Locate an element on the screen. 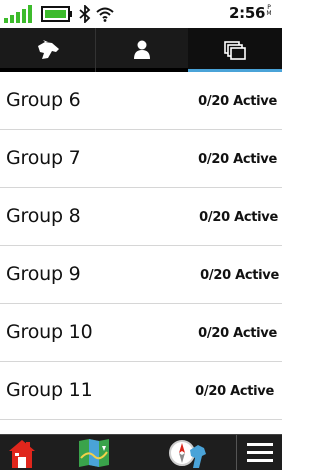 Image resolution: width=320 pixels, height=470 pixels. map-icon is located at coordinates (94, 453).